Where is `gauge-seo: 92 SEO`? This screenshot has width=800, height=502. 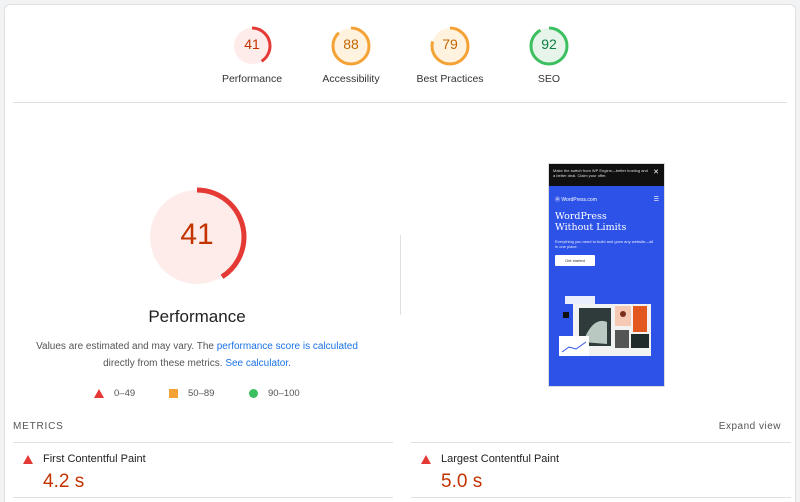
gauge-seo: 92 SEO is located at coordinates (549, 55).